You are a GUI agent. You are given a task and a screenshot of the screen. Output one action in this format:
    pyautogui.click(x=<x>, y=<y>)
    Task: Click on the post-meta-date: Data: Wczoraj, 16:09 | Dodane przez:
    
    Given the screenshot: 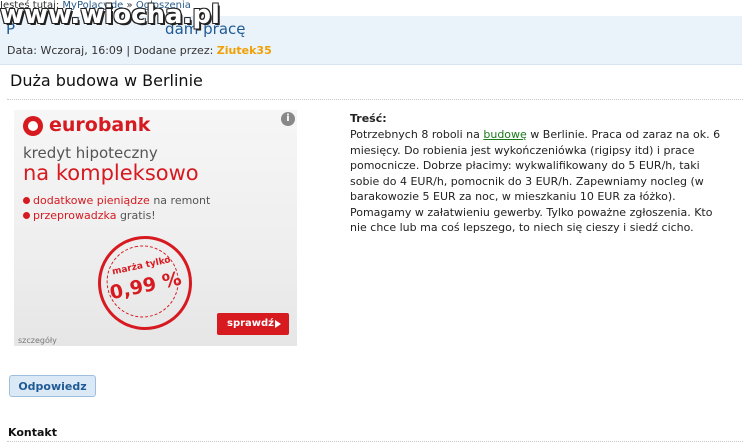 What is the action you would take?
    pyautogui.click(x=110, y=50)
    